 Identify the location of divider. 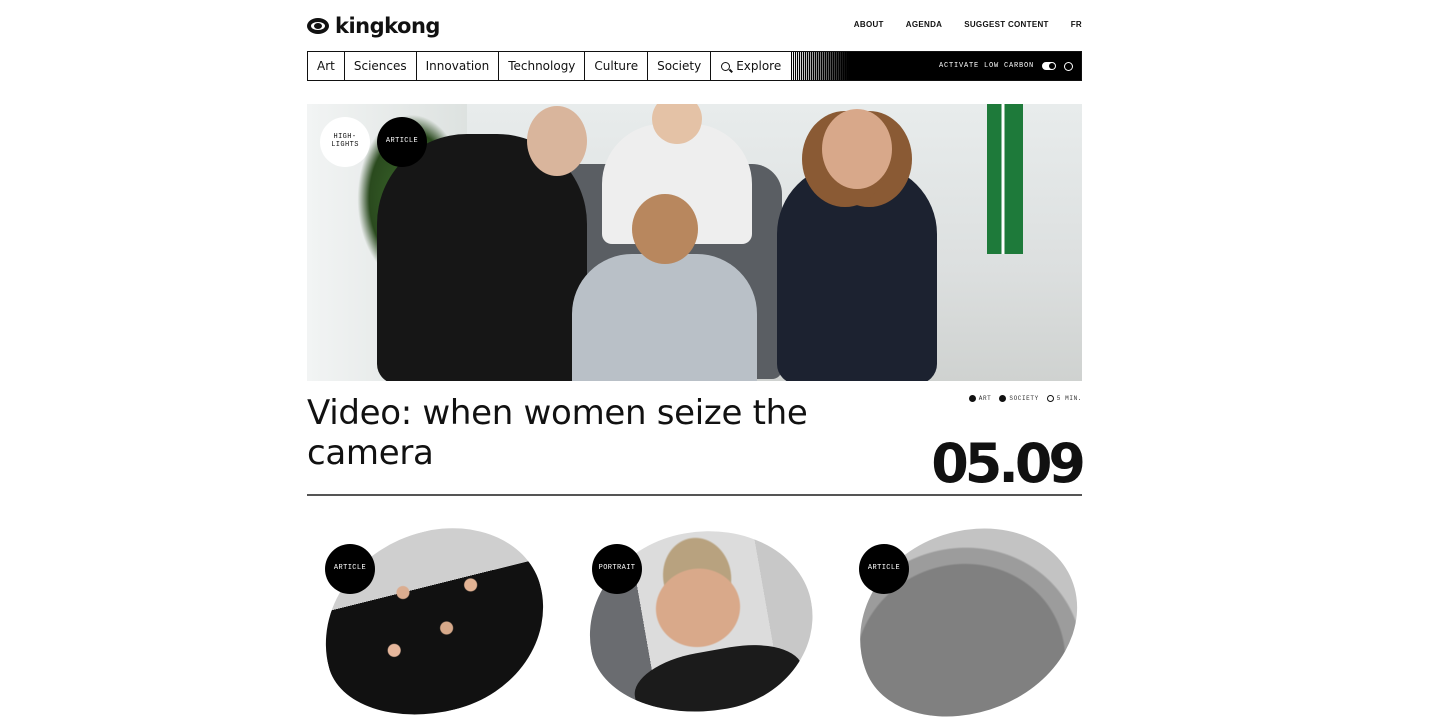
(694, 495).